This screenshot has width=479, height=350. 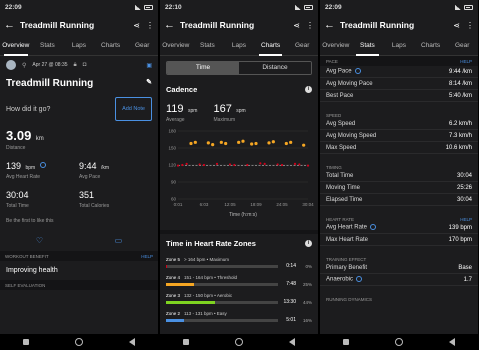 What do you see at coordinates (175, 320) in the screenshot?
I see `zone-fill` at bounding box center [175, 320].